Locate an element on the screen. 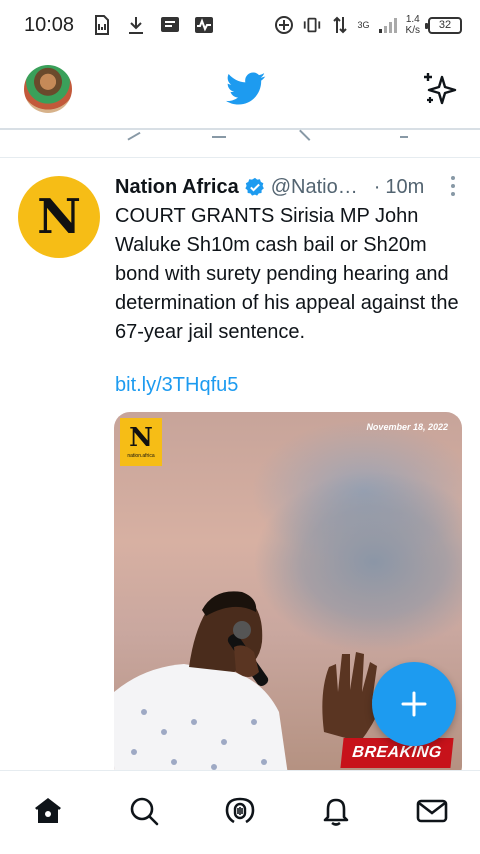 The width and height of the screenshot is (480, 854). media-date: November 18, 2022 is located at coordinates (407, 427).